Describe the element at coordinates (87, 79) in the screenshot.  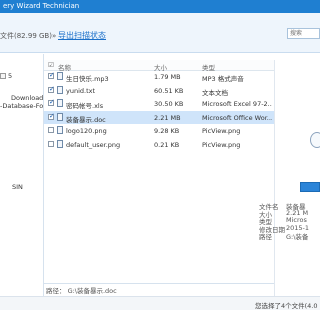
I see `file-name: 生日快乐.mp3` at that location.